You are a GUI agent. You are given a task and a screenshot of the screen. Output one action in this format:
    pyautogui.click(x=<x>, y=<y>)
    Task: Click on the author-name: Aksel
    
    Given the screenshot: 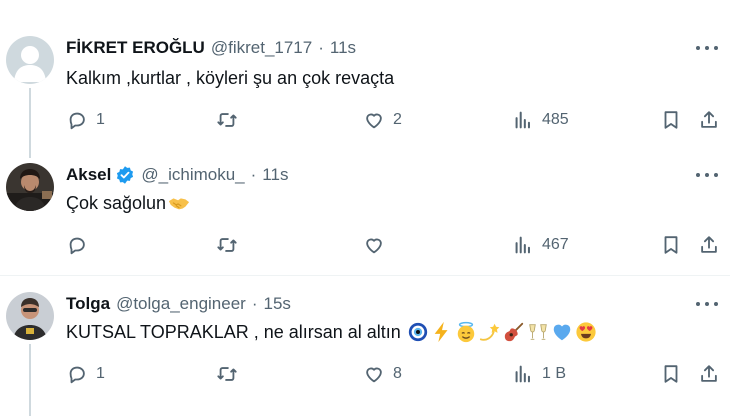 What is the action you would take?
    pyautogui.click(x=88, y=175)
    